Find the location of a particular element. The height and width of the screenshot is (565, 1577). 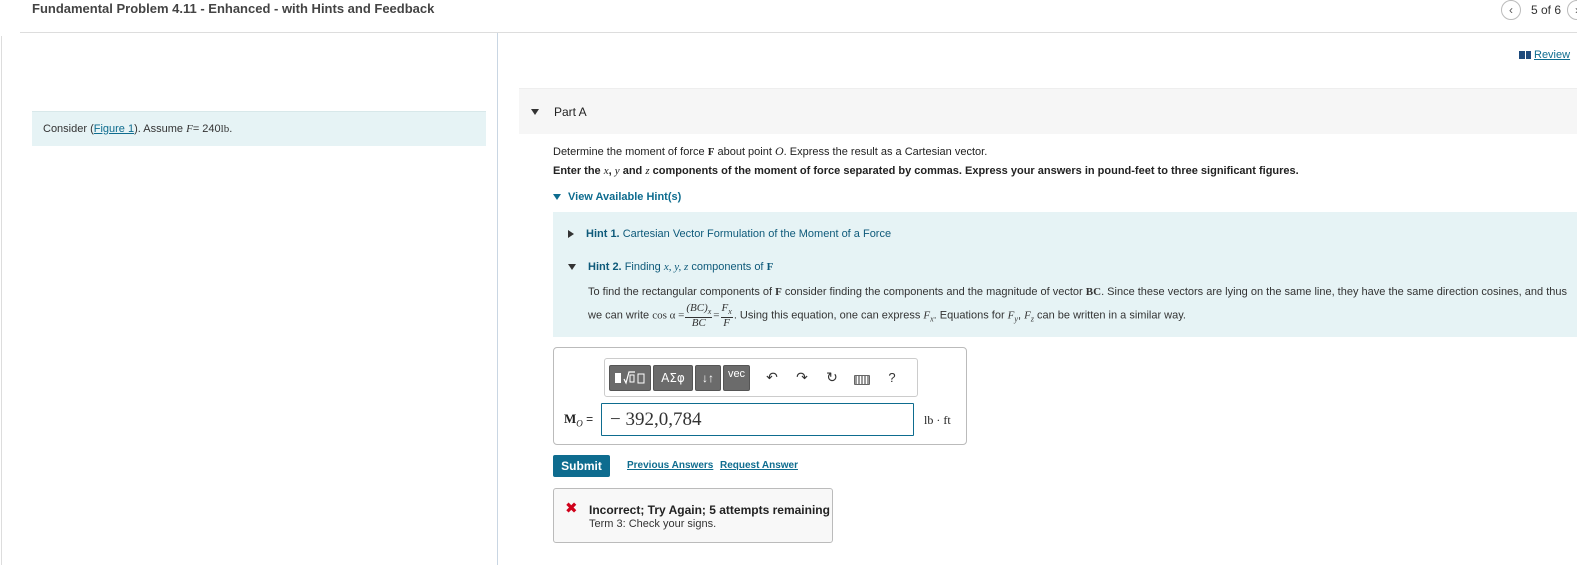

part-label: Part A is located at coordinates (570, 111).